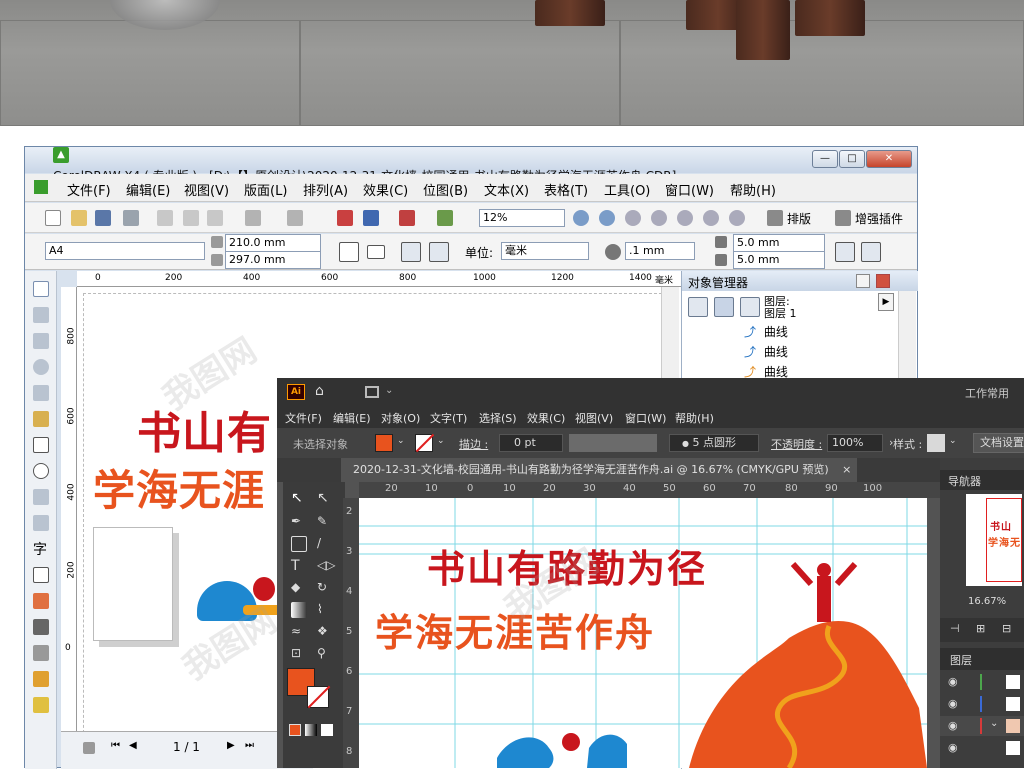 The height and width of the screenshot is (769, 1024). I want to click on redo-icon, so click(295, 218).